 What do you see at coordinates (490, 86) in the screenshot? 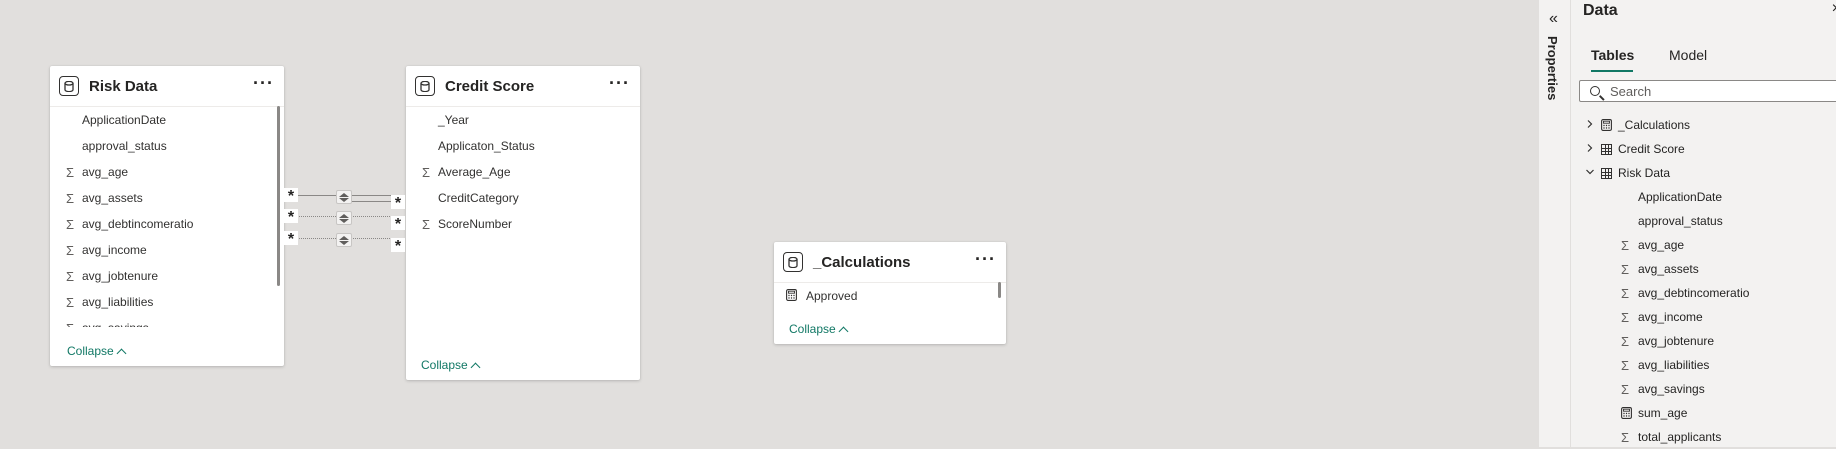
I see `table-title: Credit Score` at bounding box center [490, 86].